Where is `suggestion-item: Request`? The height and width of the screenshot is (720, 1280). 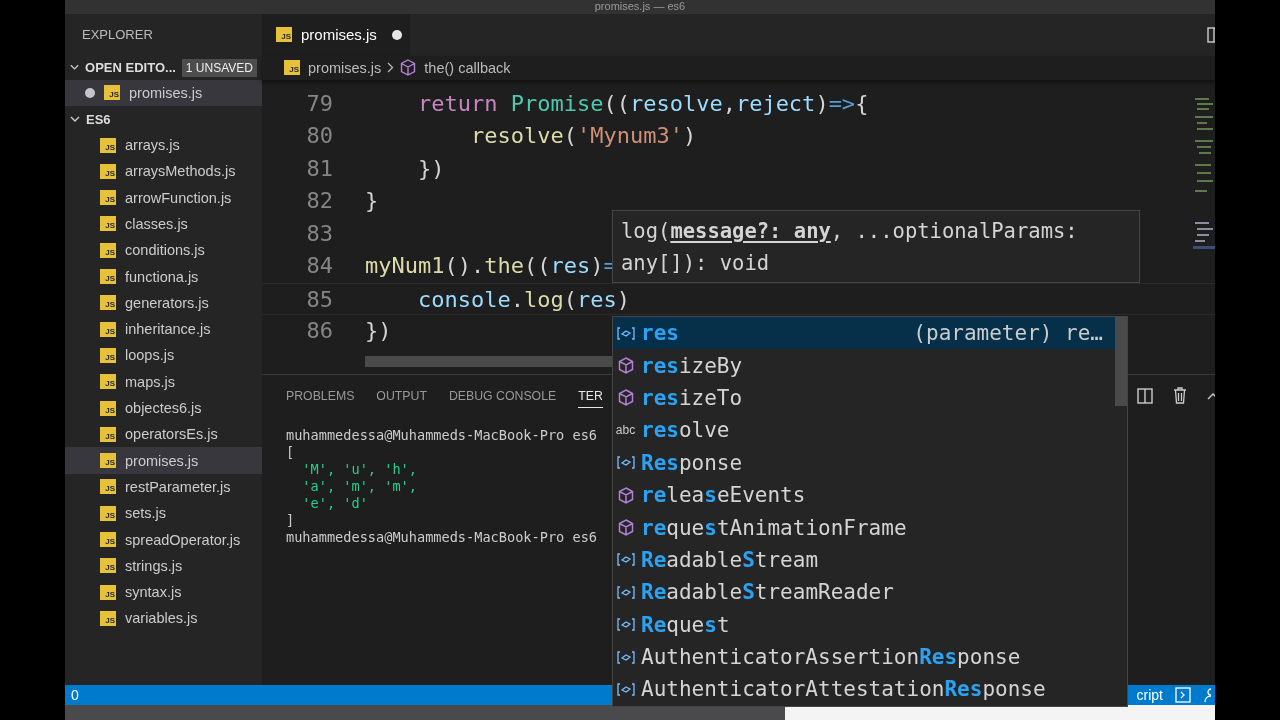
suggestion-item: Request is located at coordinates (864, 624).